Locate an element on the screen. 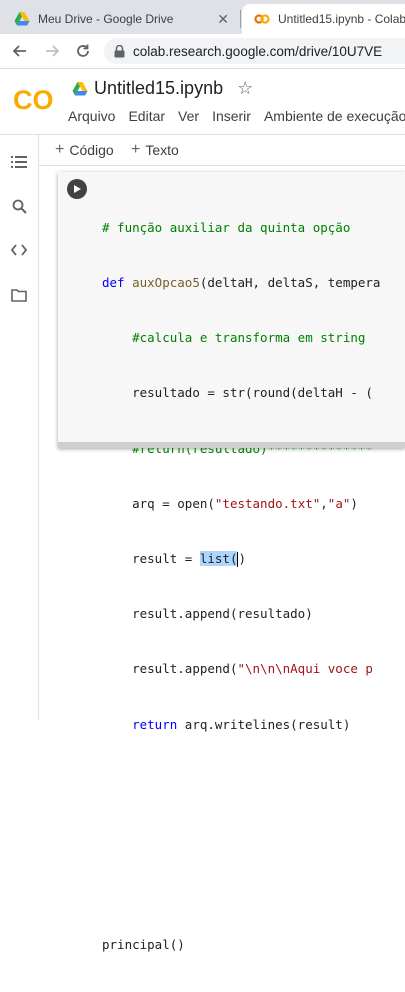 The height and width of the screenshot is (992, 405). reload-icon is located at coordinates (83, 50).